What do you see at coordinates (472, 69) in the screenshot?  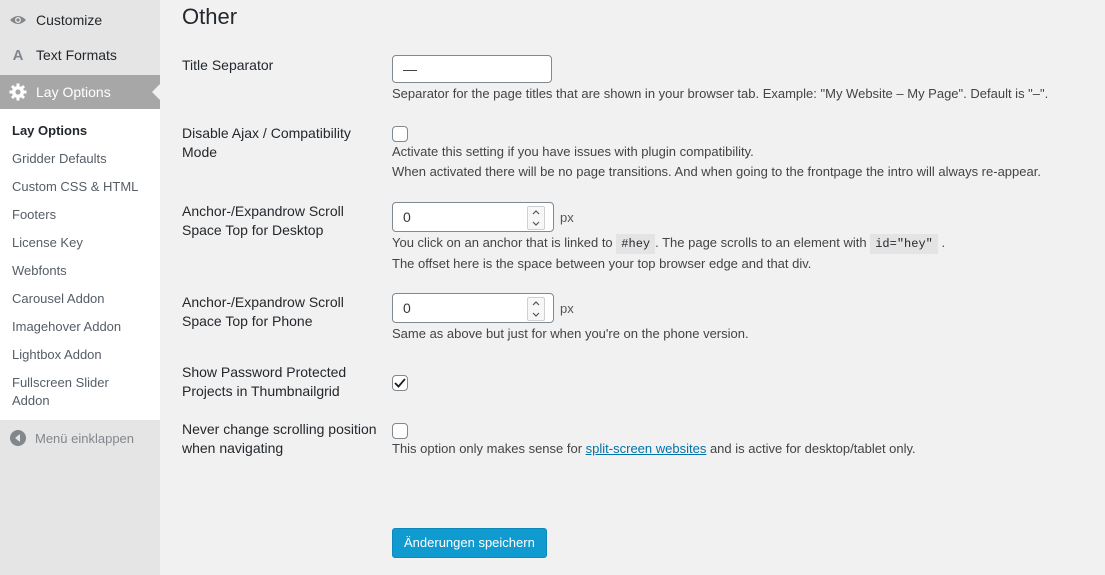 I see `title-separator-input` at bounding box center [472, 69].